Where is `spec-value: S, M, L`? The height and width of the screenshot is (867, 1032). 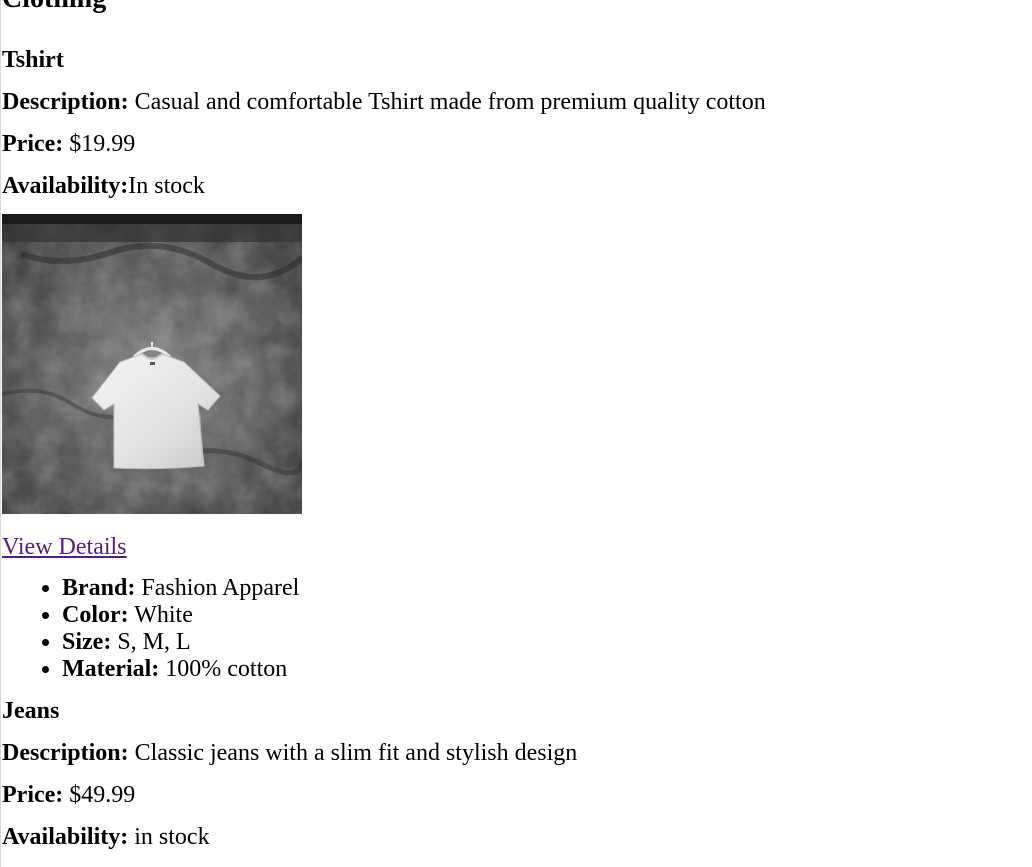 spec-value: S, M, L is located at coordinates (154, 642).